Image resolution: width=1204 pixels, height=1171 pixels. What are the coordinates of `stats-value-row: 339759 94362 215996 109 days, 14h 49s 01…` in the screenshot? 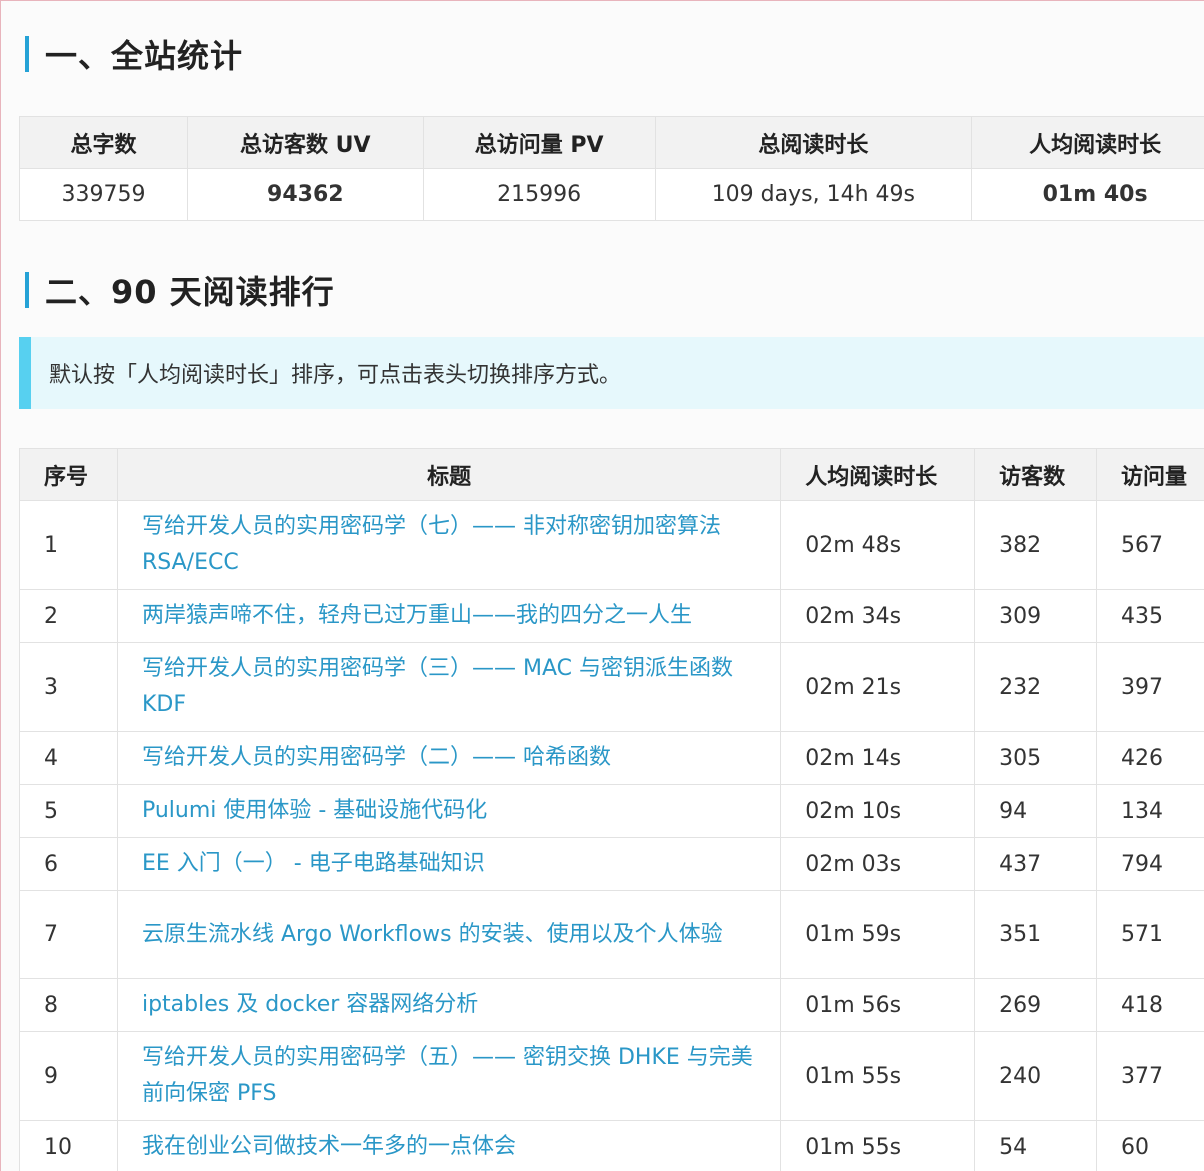 It's located at (611, 194).